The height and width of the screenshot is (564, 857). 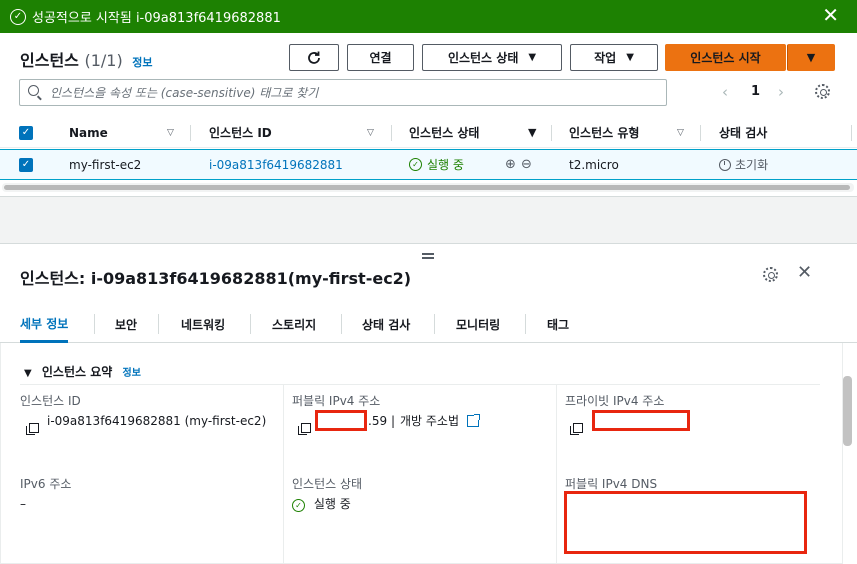 I want to click on resize-handle, so click(x=428, y=256).